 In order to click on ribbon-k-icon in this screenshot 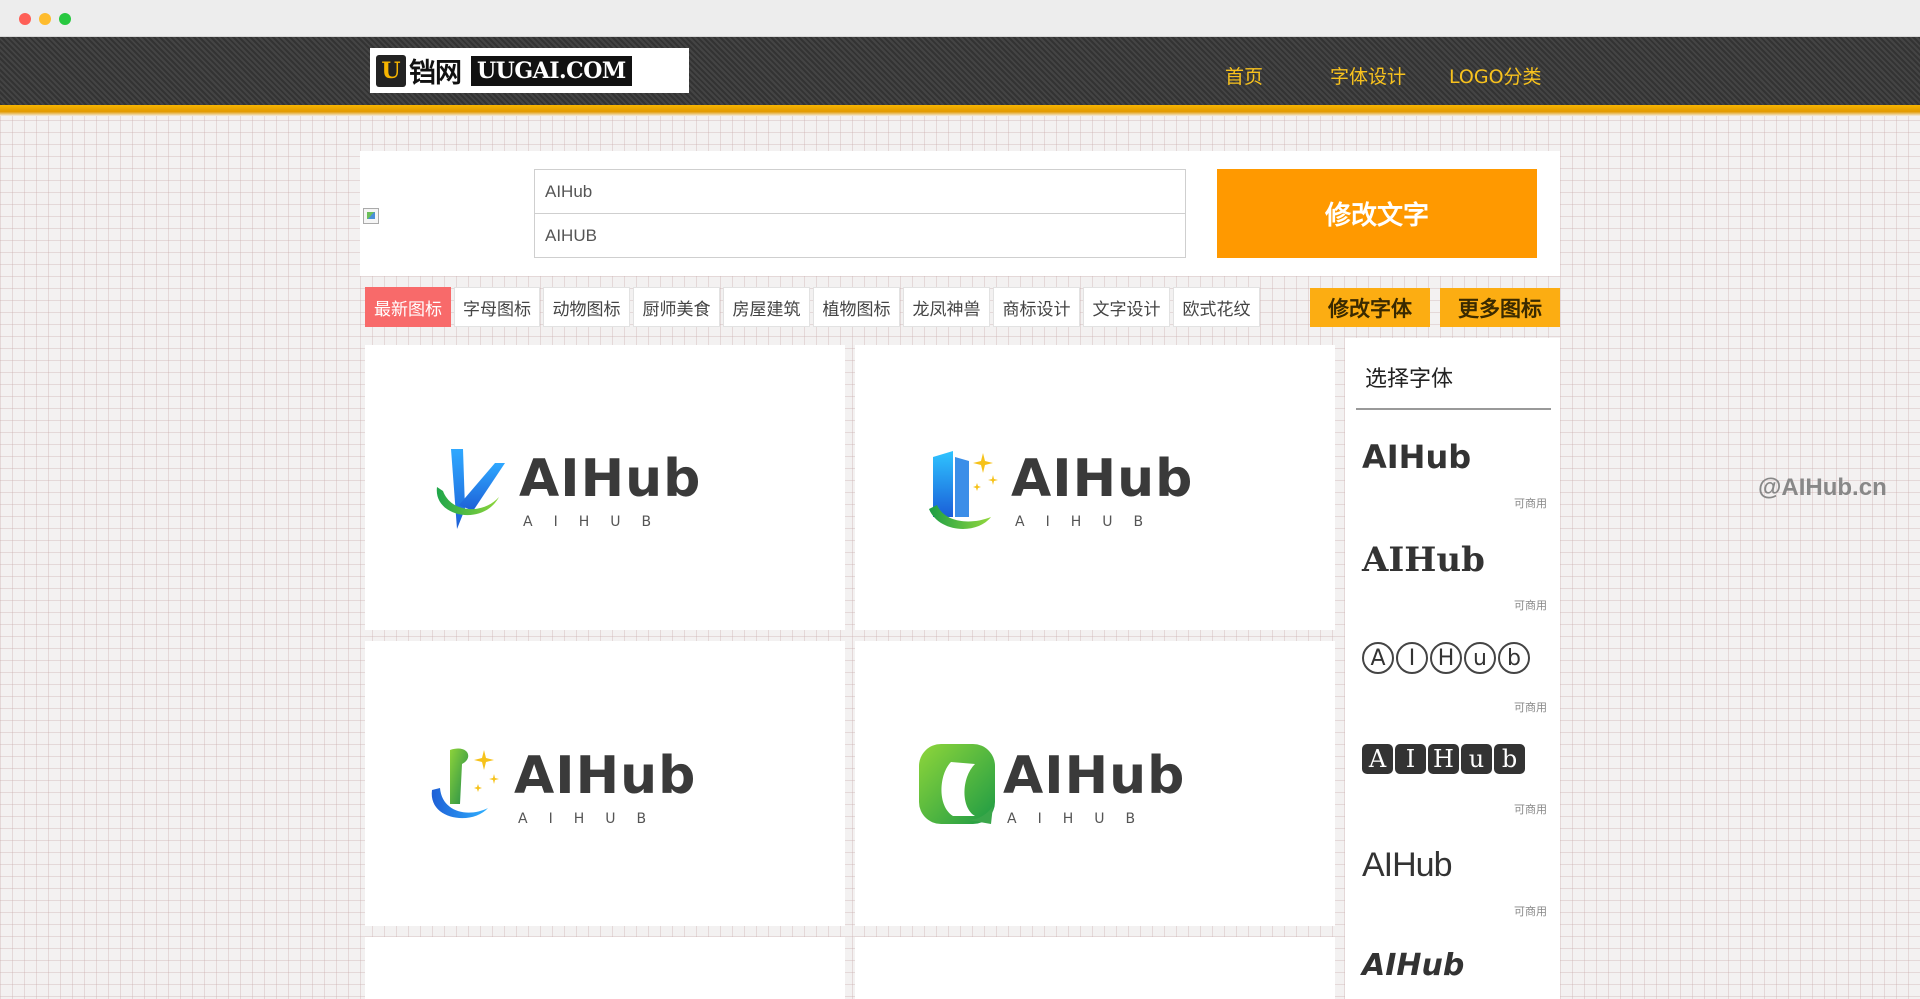, I will do `click(470, 489)`.